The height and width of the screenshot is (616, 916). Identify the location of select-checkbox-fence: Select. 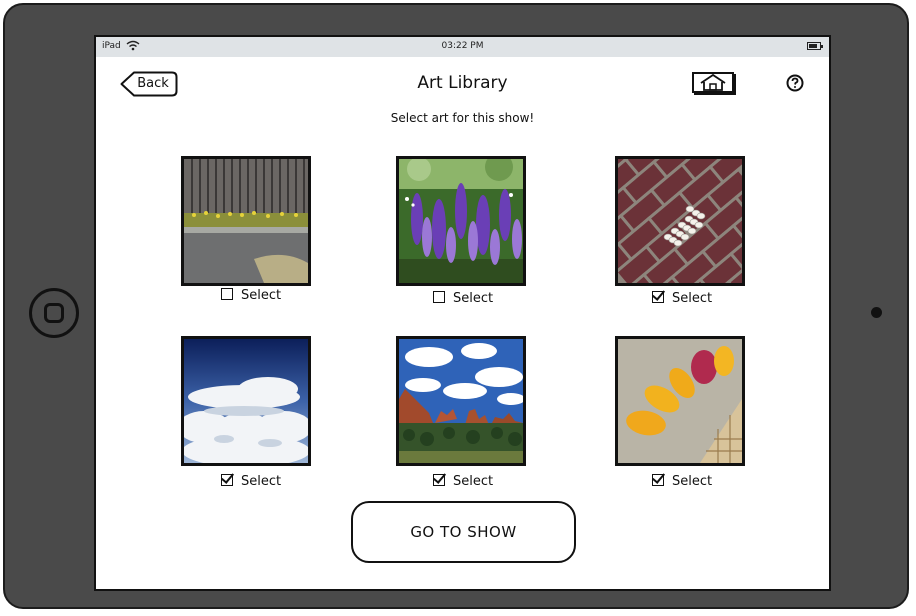
(251, 296).